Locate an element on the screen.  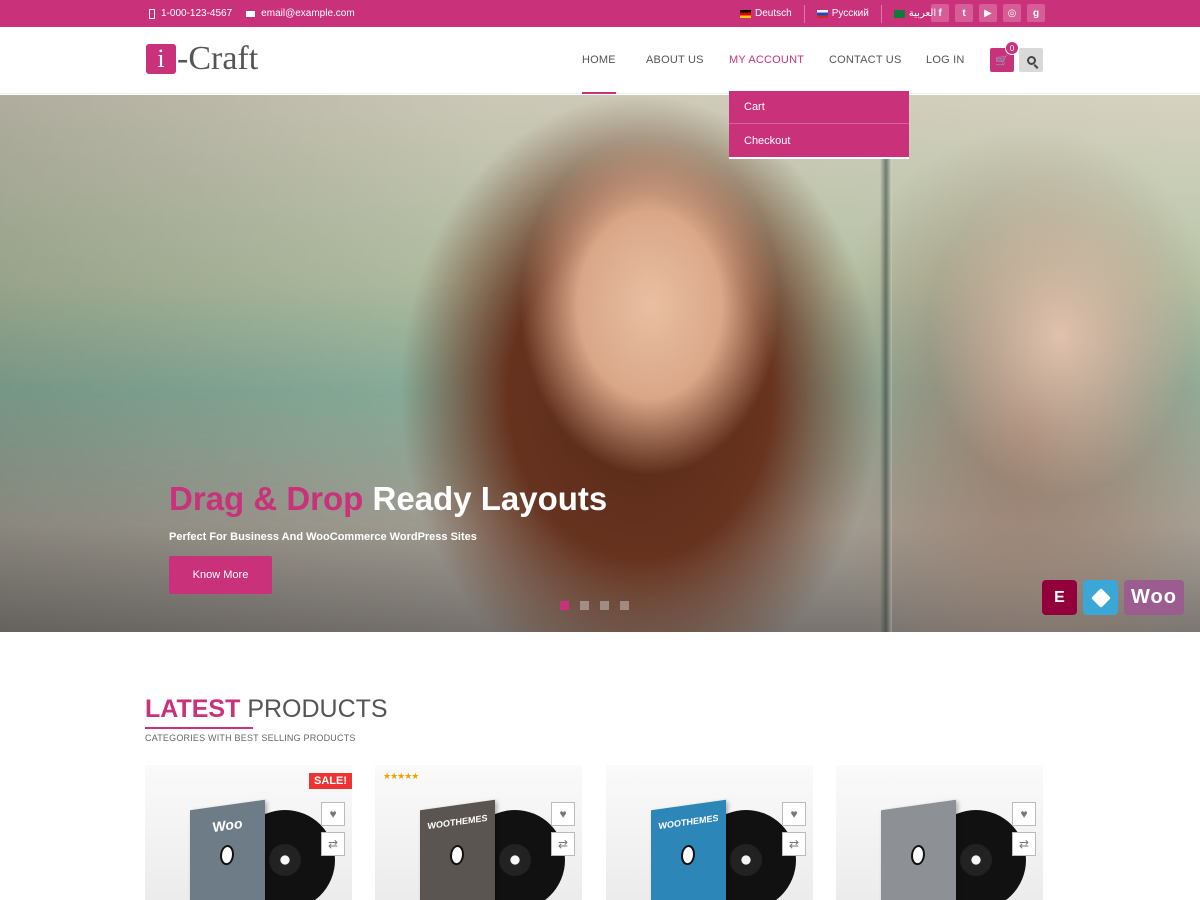
language-switcher: Deutsch Русский العربية is located at coordinates (838, 13).